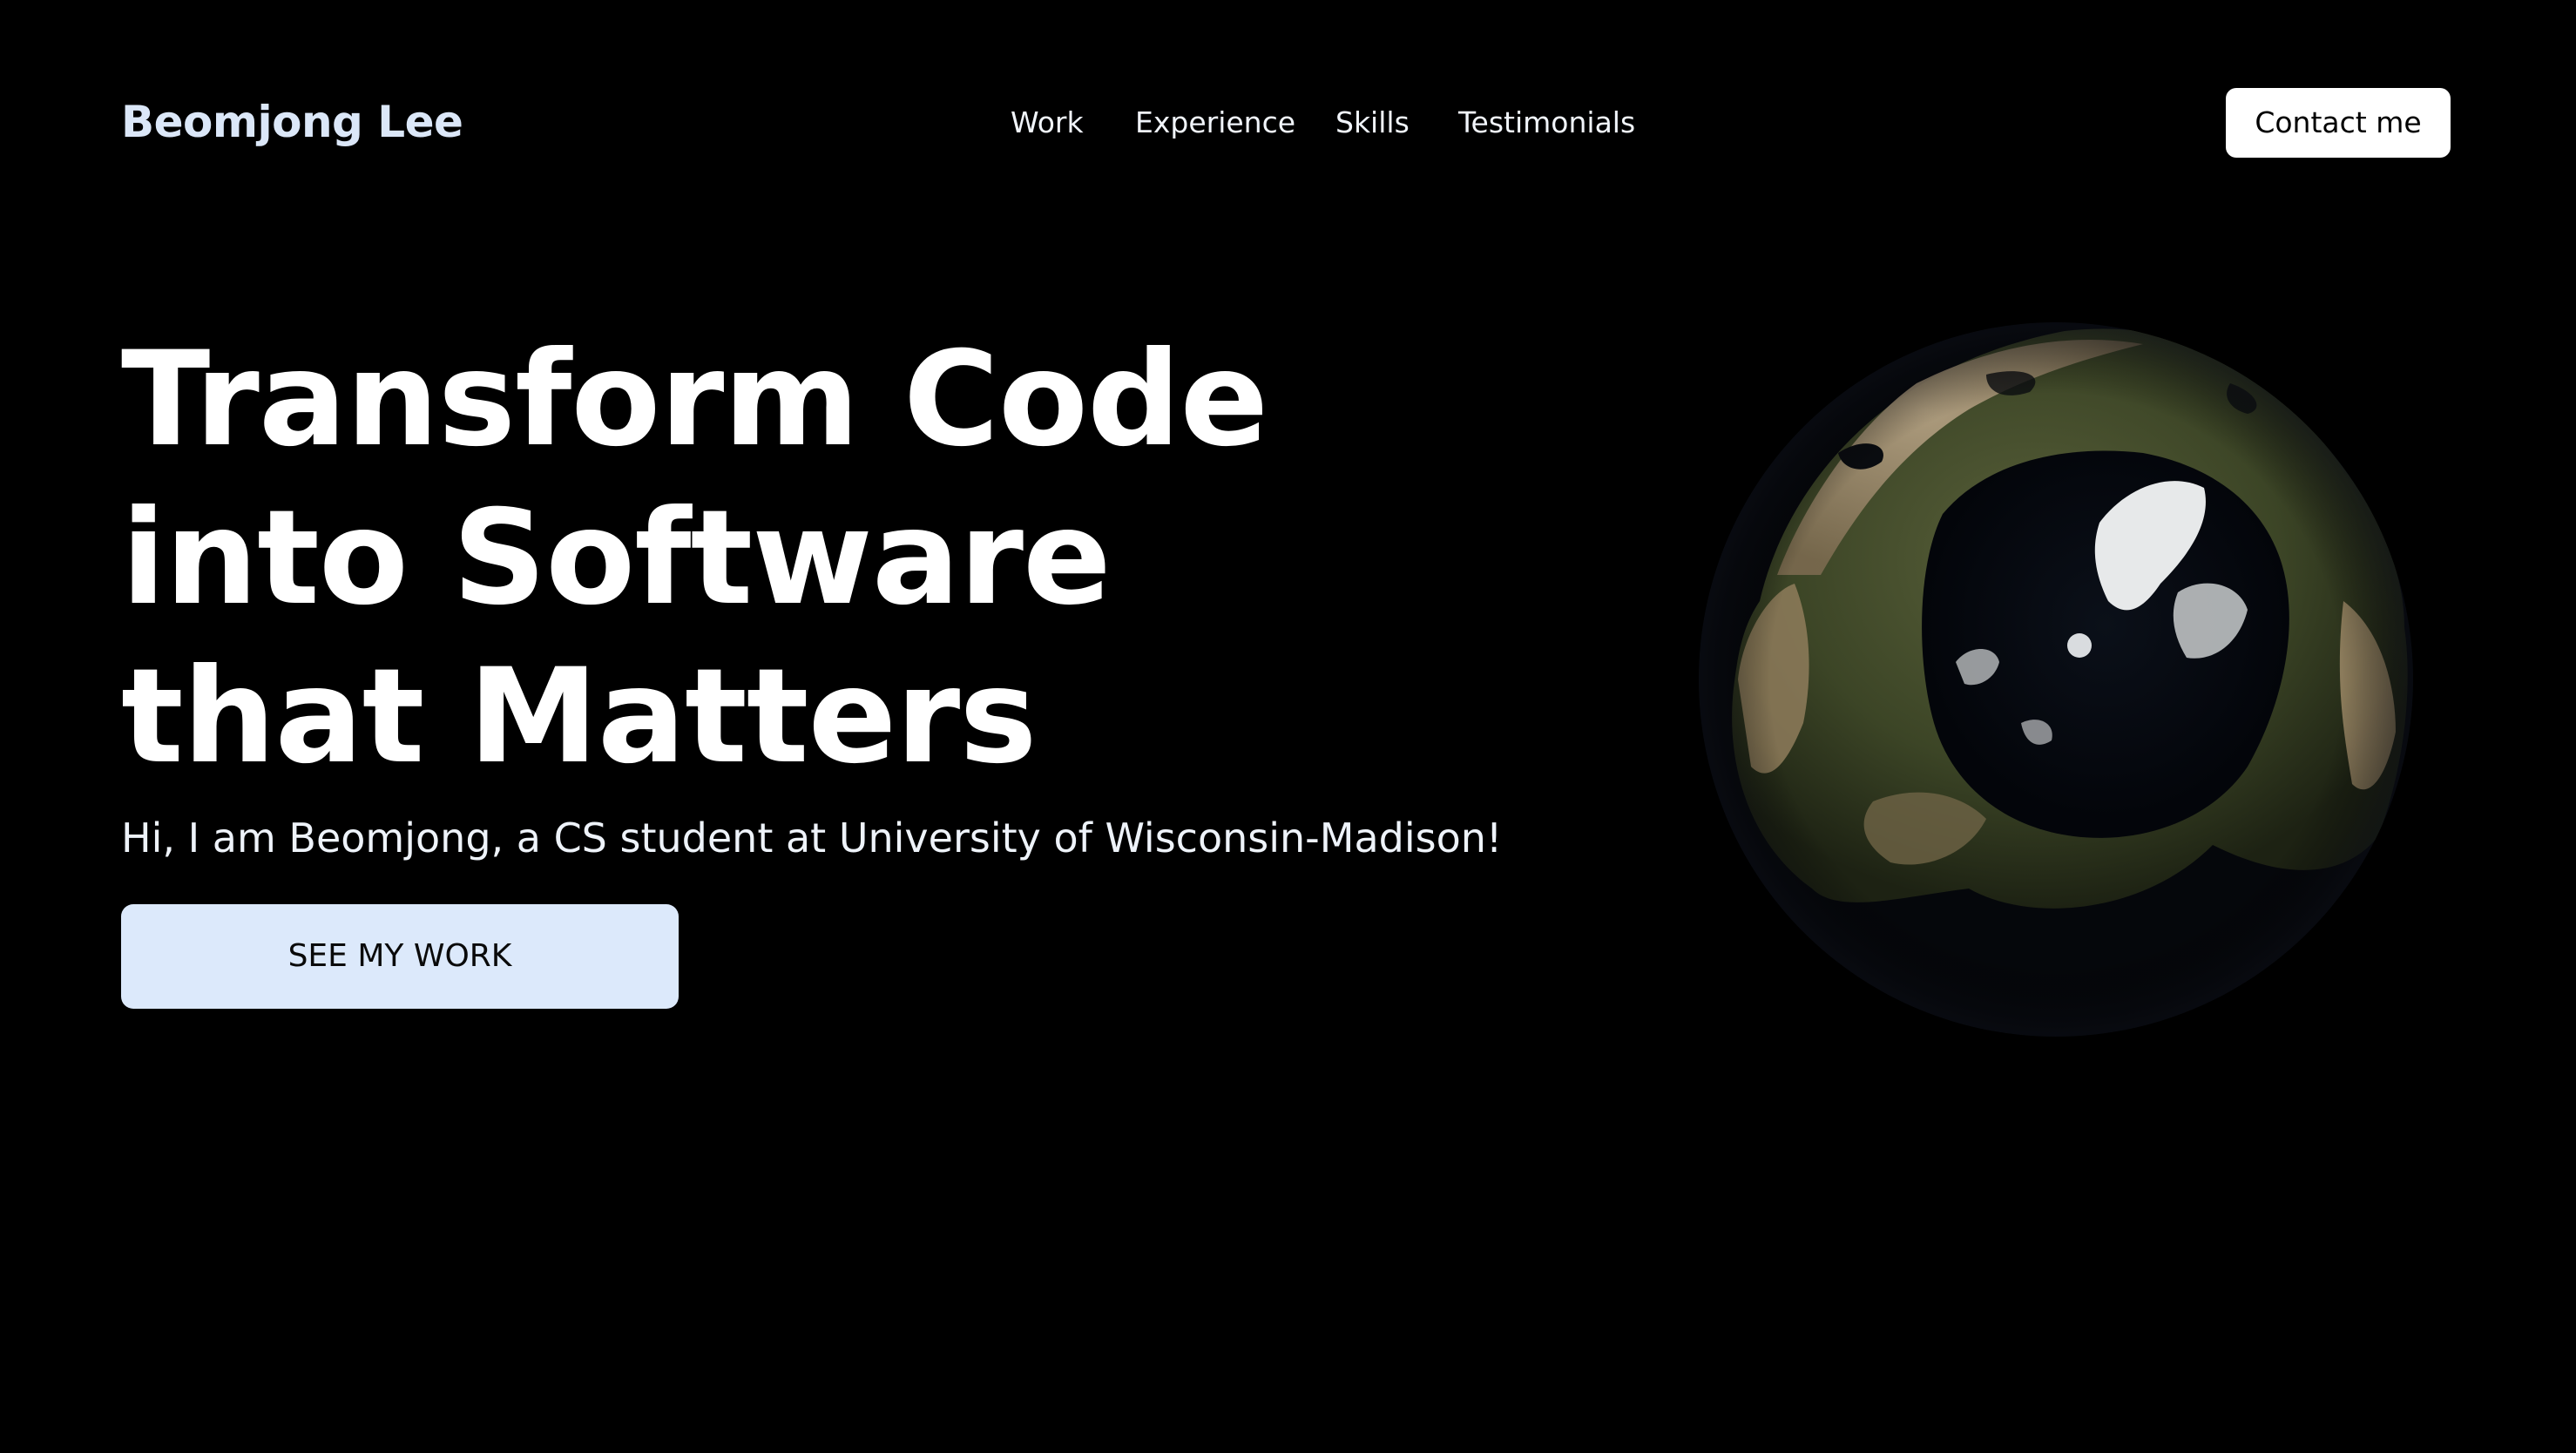 The width and height of the screenshot is (2576, 1453). I want to click on brand-logo: Beomjong Lee, so click(292, 122).